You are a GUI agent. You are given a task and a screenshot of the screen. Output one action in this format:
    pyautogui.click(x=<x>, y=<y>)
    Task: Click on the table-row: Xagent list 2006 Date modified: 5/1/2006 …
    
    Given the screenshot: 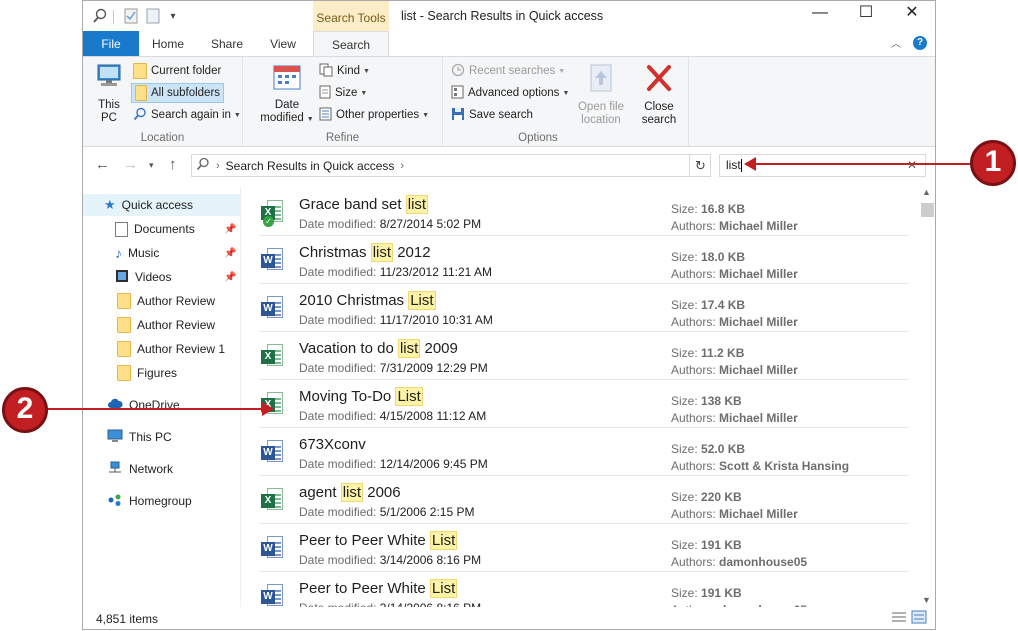 What is the action you would take?
    pyautogui.click(x=584, y=500)
    